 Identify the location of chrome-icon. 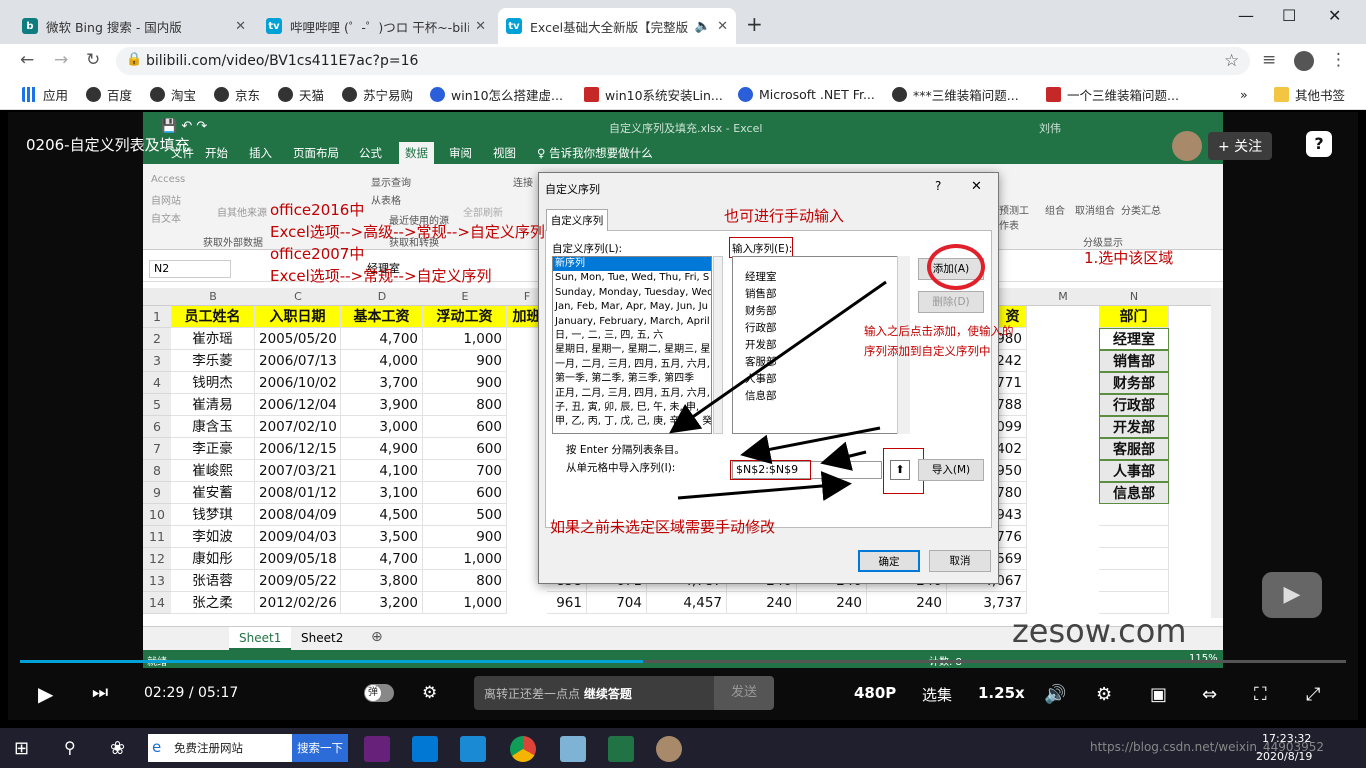
(523, 749).